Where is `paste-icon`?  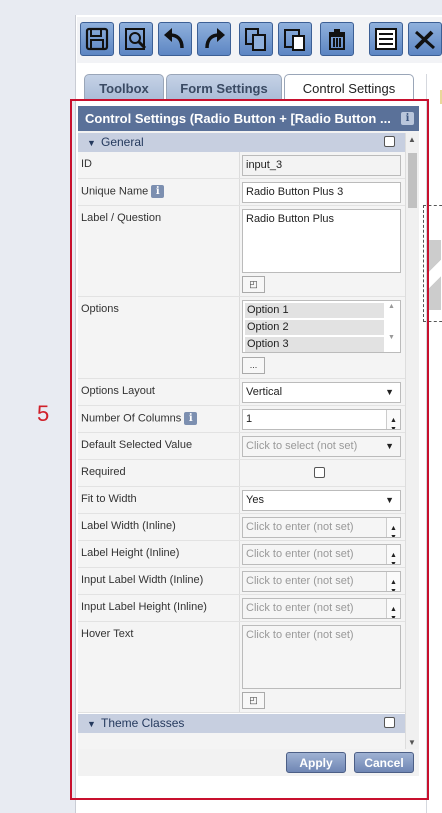
paste-icon is located at coordinates (294, 40).